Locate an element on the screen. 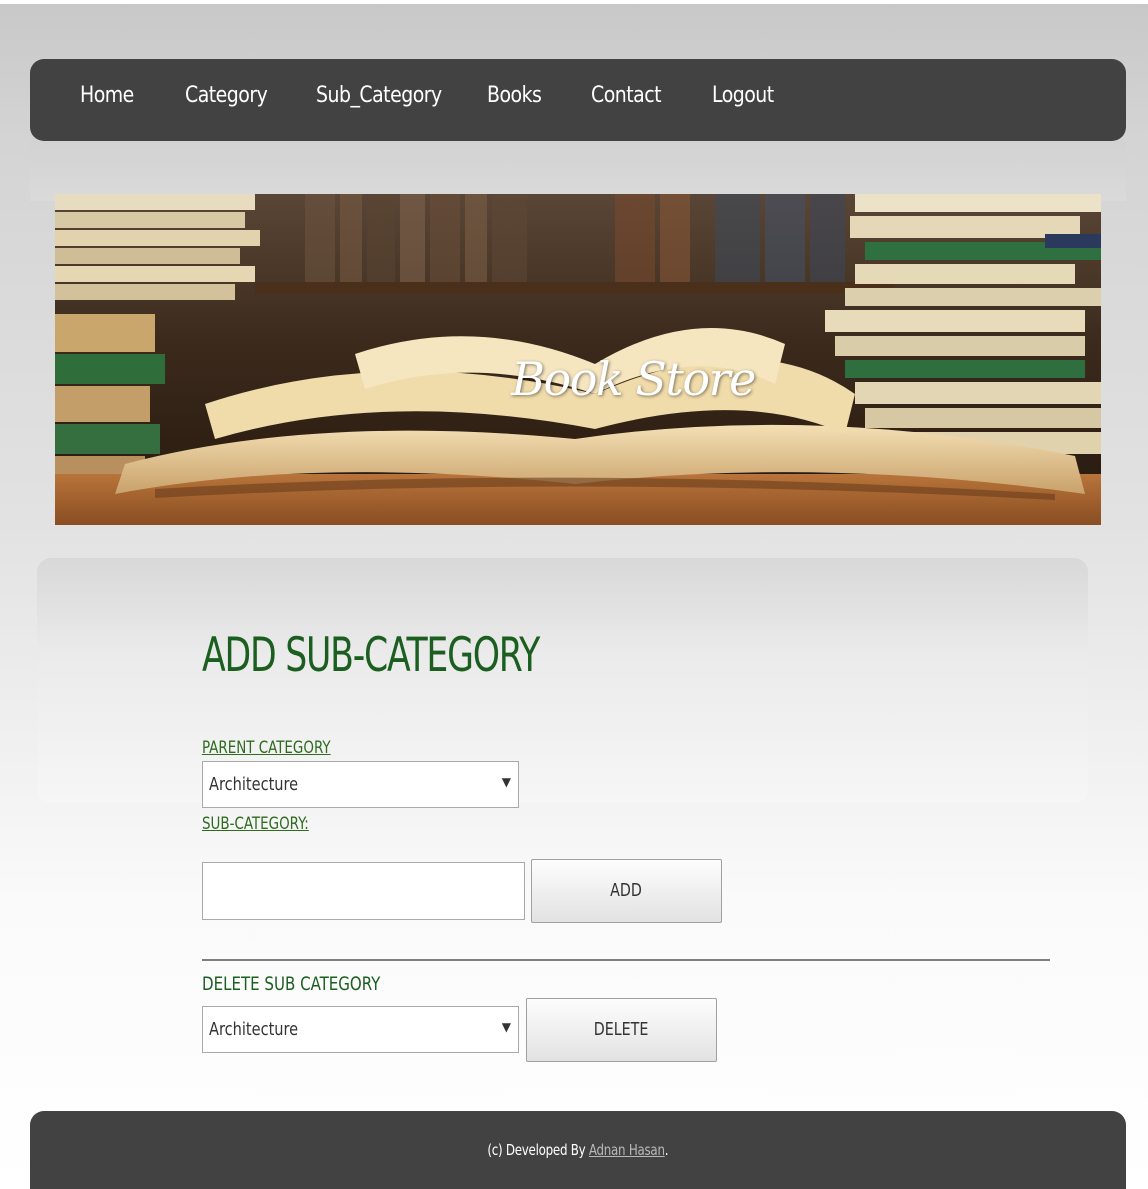 The width and height of the screenshot is (1148, 1189). delete-button-label: DELETE is located at coordinates (621, 1029).